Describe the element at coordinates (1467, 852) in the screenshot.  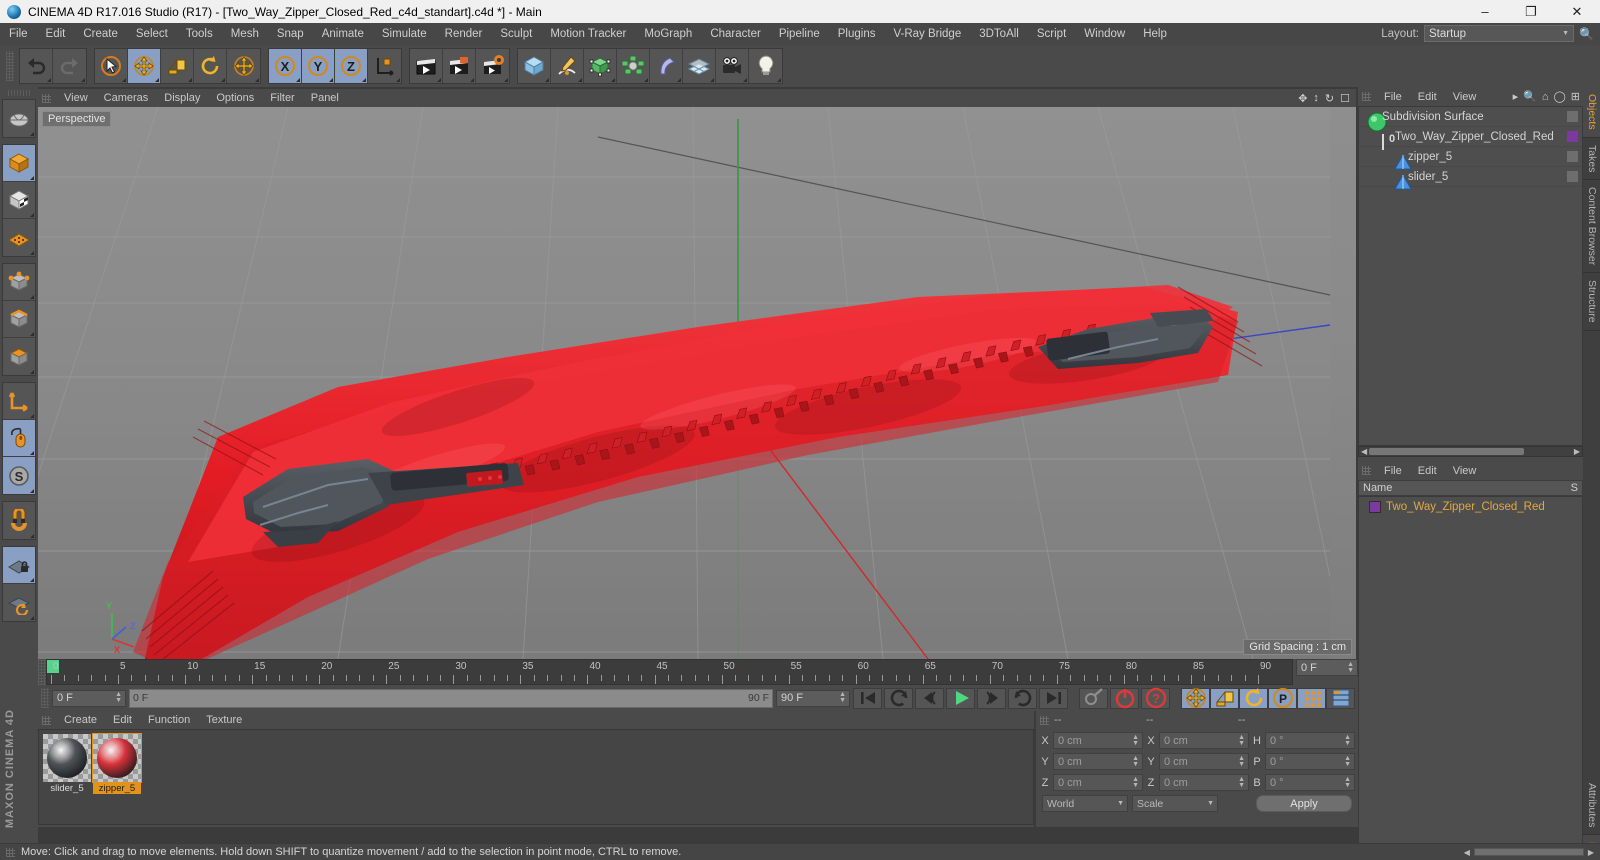
I see `scroll-left-icon: ◀` at that location.